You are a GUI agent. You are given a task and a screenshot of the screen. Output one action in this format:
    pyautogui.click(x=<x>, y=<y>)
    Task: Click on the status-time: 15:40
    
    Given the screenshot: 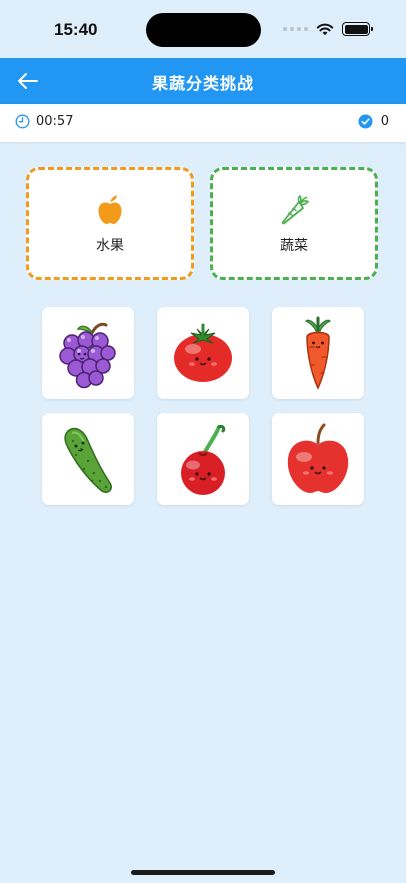 What is the action you would take?
    pyautogui.click(x=76, y=29)
    